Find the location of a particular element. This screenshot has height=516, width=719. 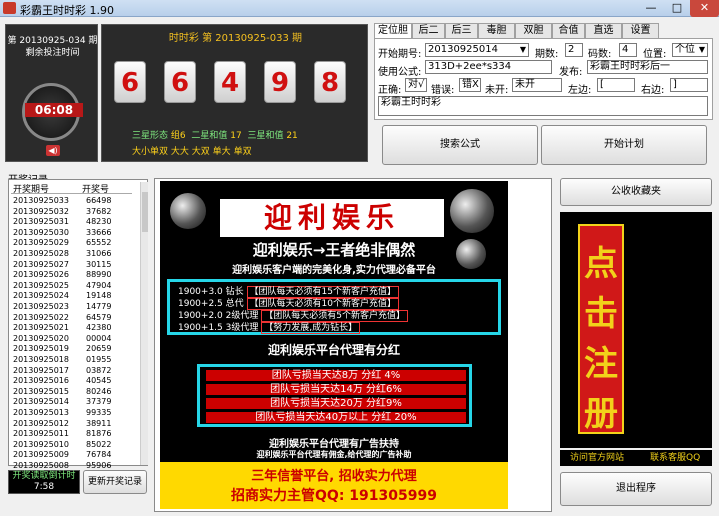

scrollbar-thumb is located at coordinates (145, 212).